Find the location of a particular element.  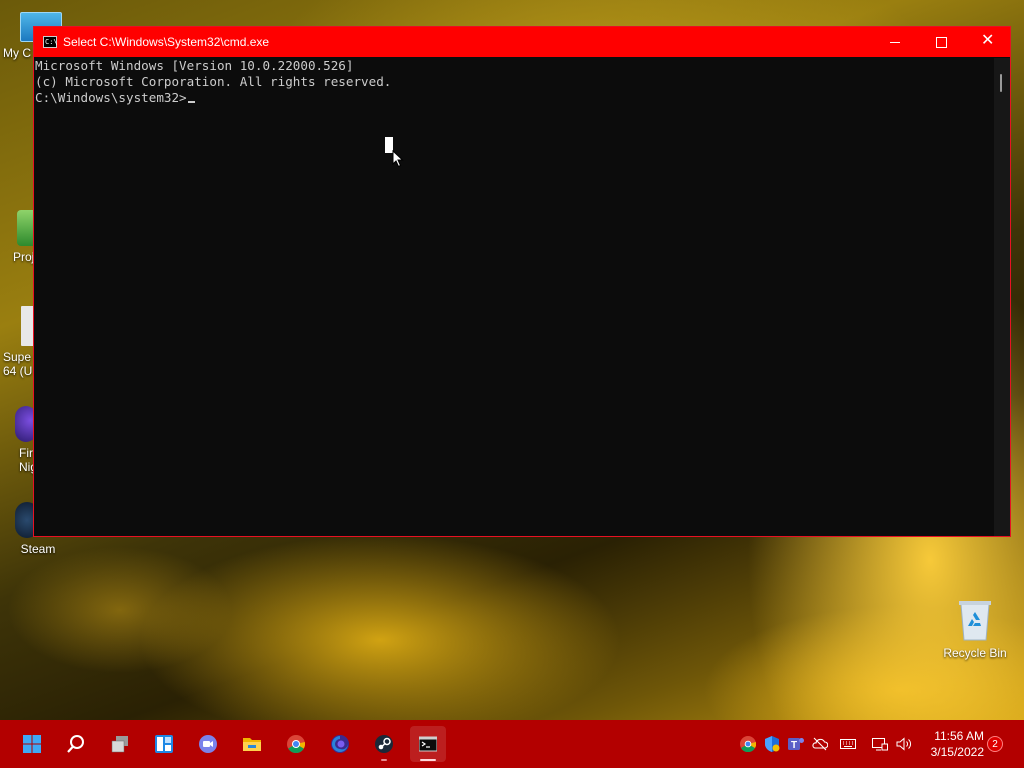

cmd-taskbar-button is located at coordinates (428, 744).